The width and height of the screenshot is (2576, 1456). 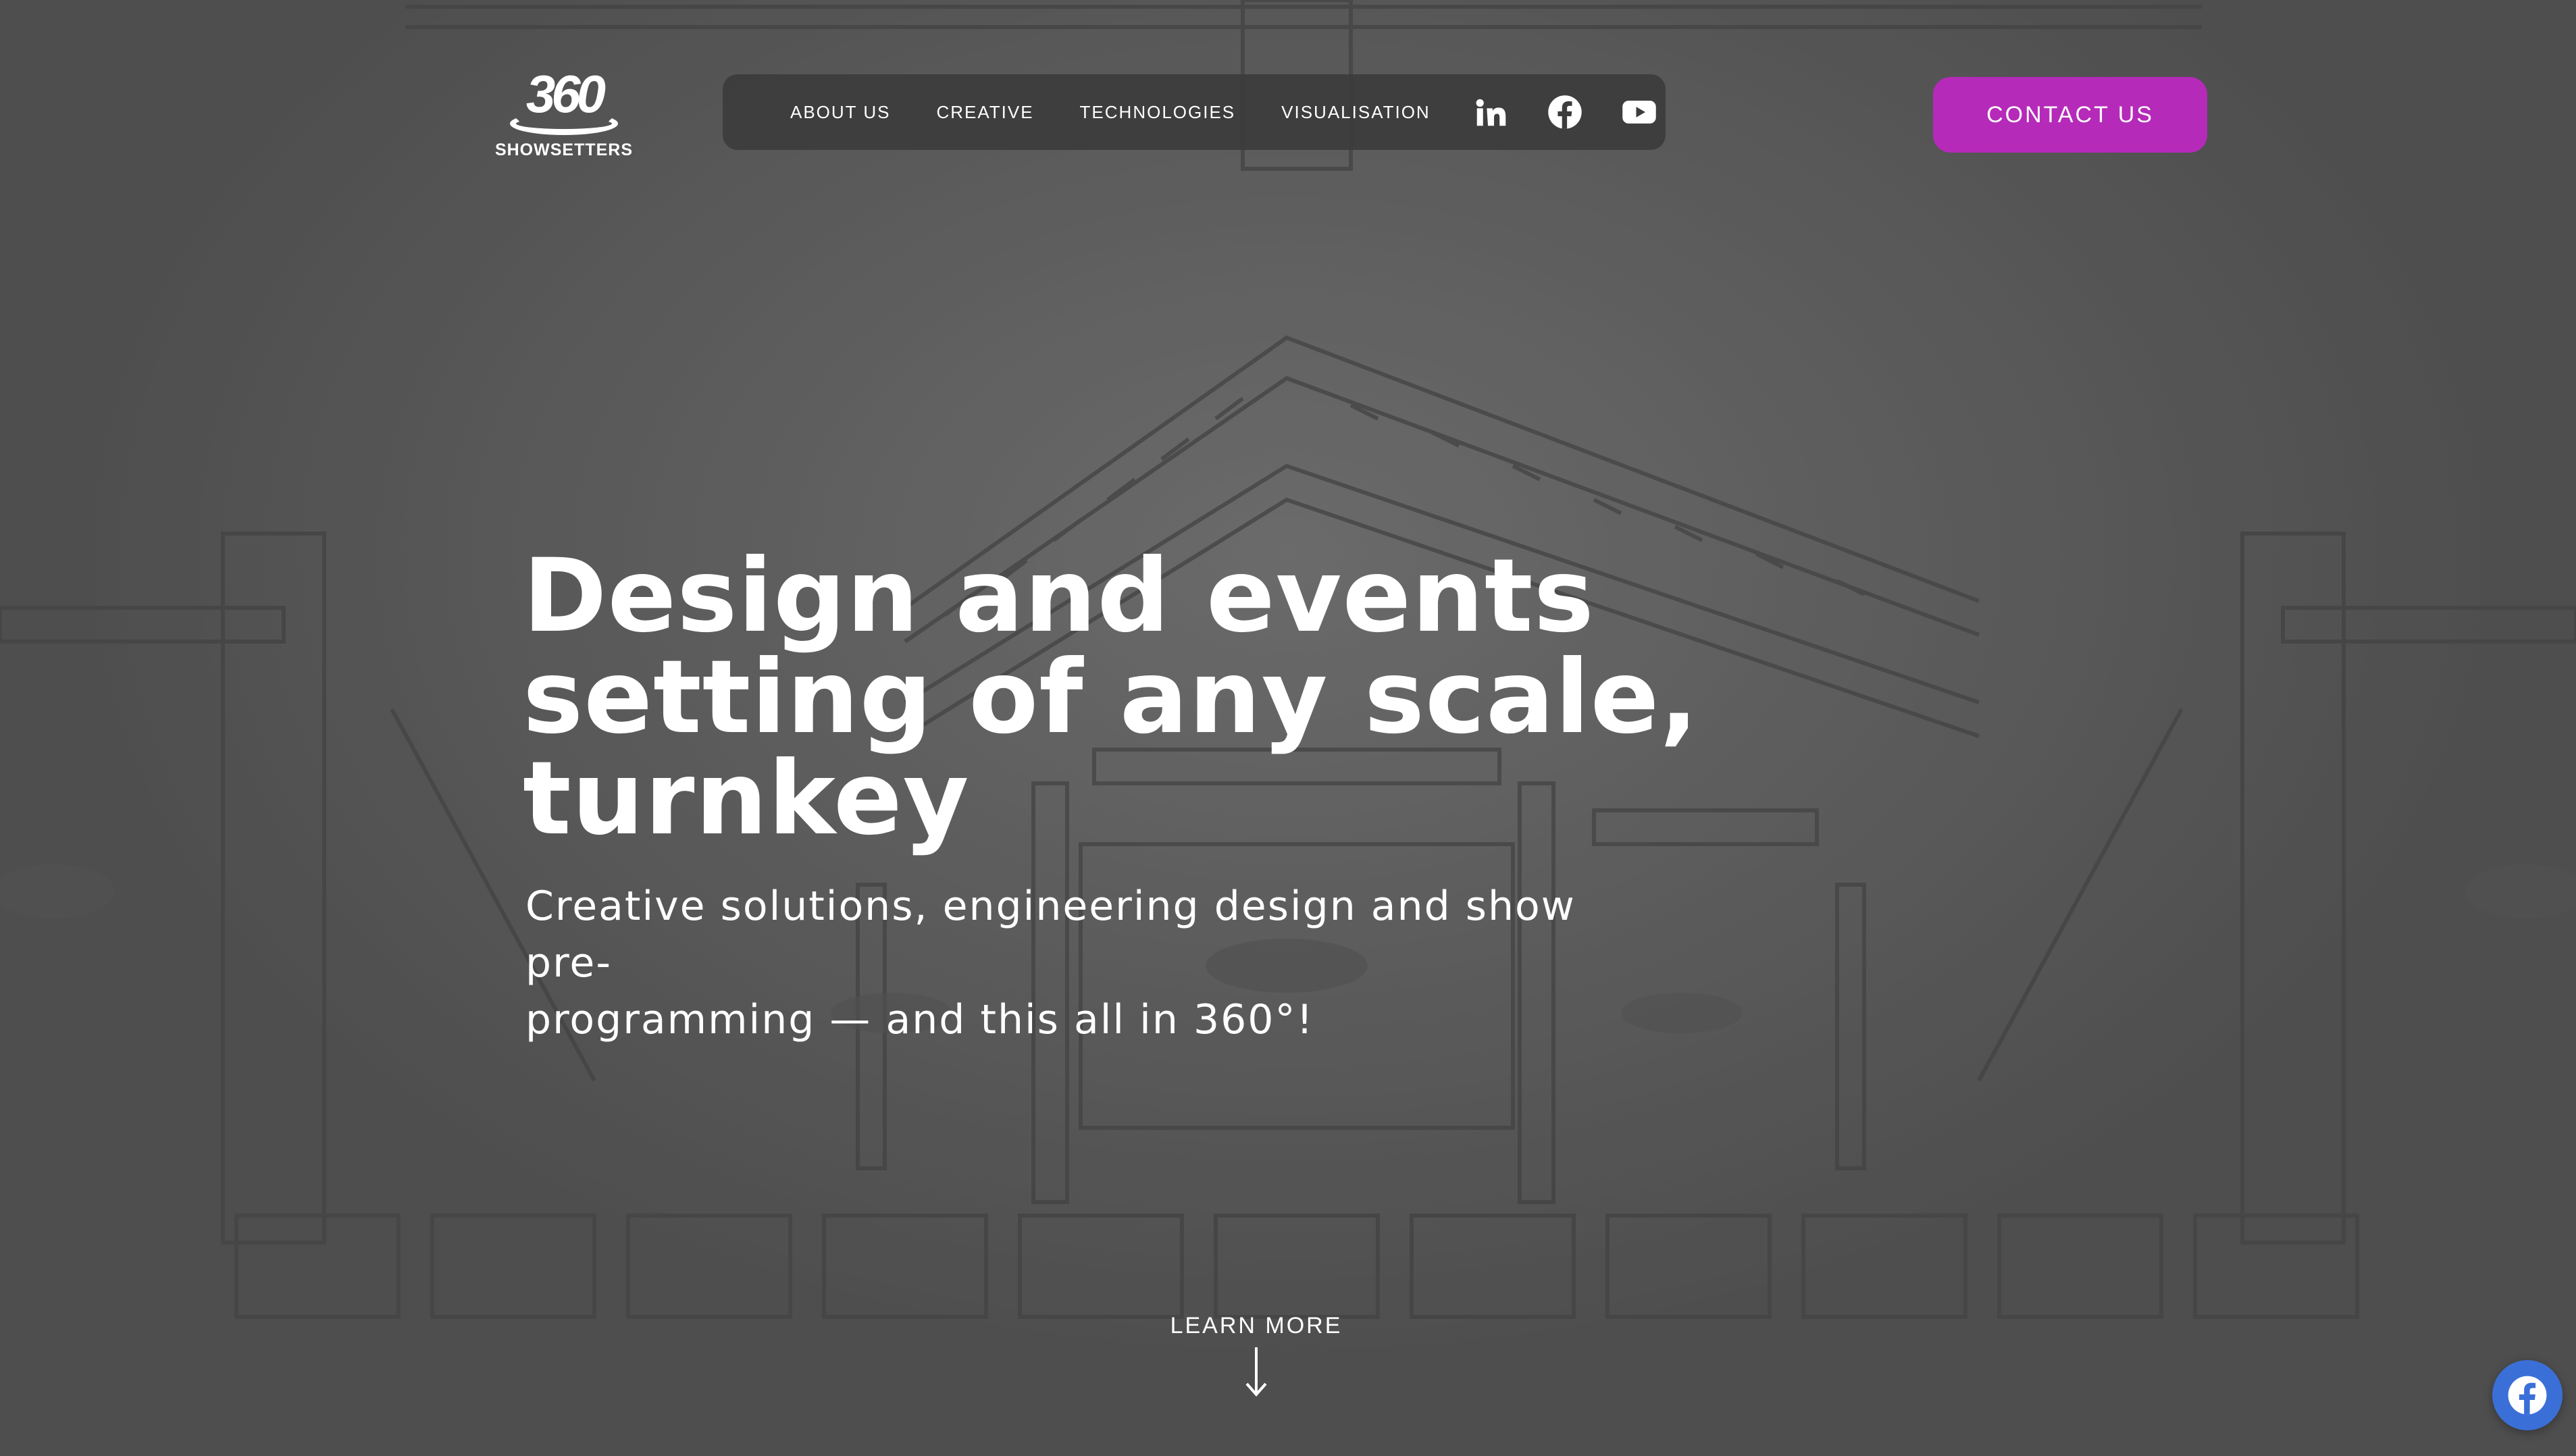 What do you see at coordinates (1639, 112) in the screenshot?
I see `youtube-icon` at bounding box center [1639, 112].